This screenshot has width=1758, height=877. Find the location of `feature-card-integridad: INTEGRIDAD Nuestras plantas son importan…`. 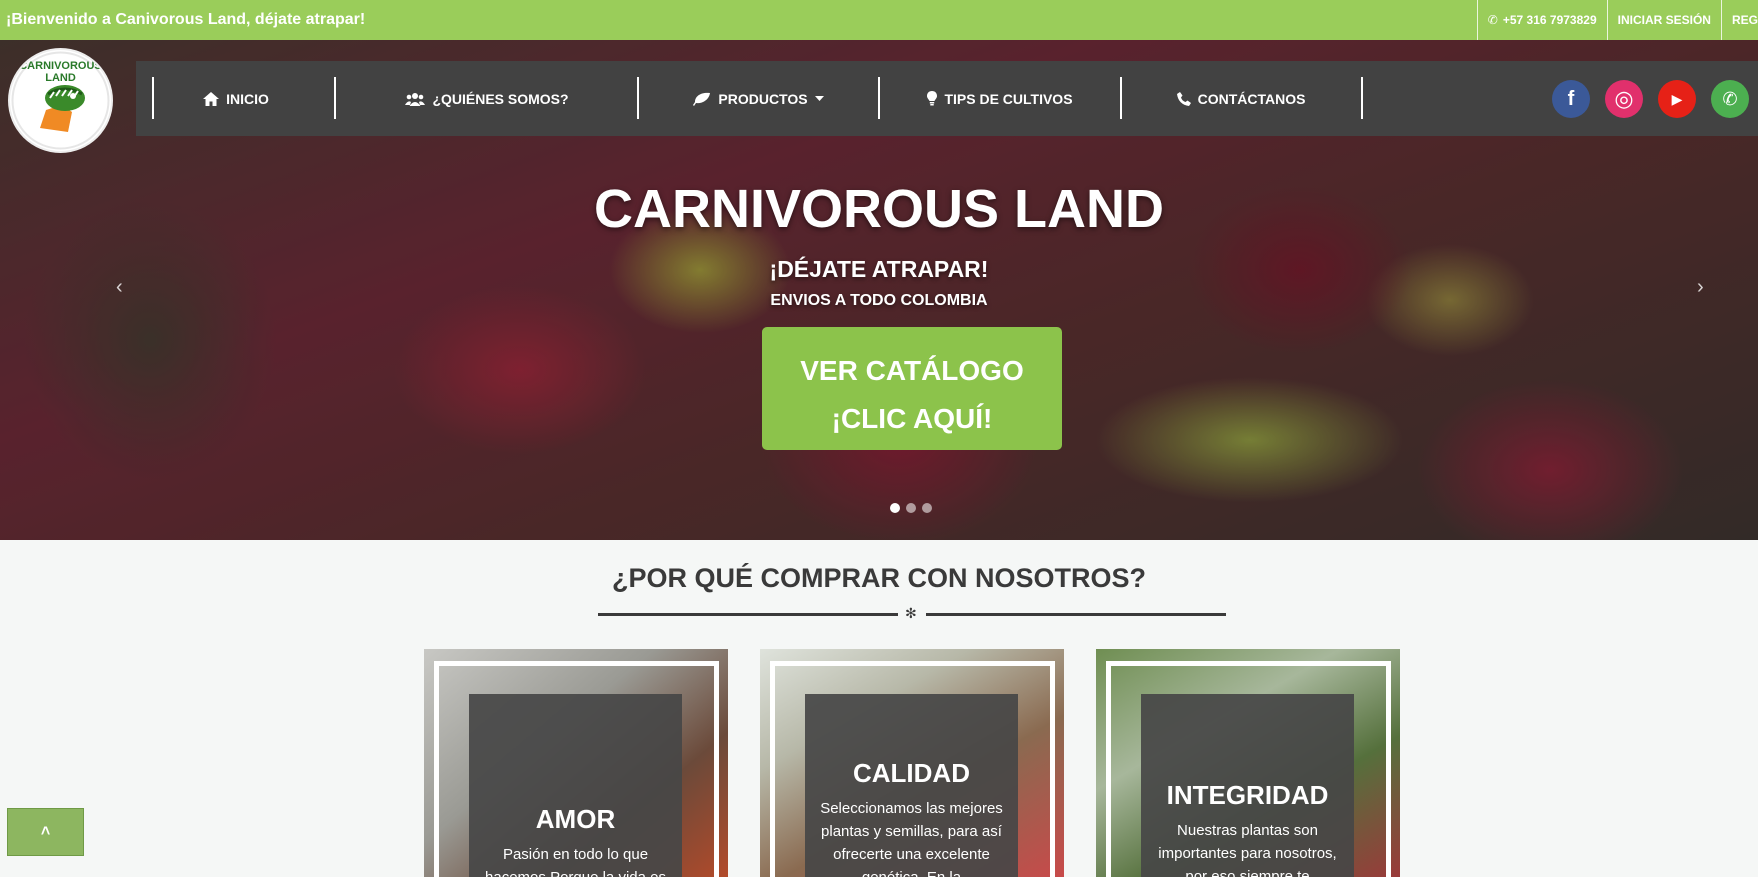

feature-card-integridad: INTEGRIDAD Nuestras plantas son importan… is located at coordinates (1248, 763).